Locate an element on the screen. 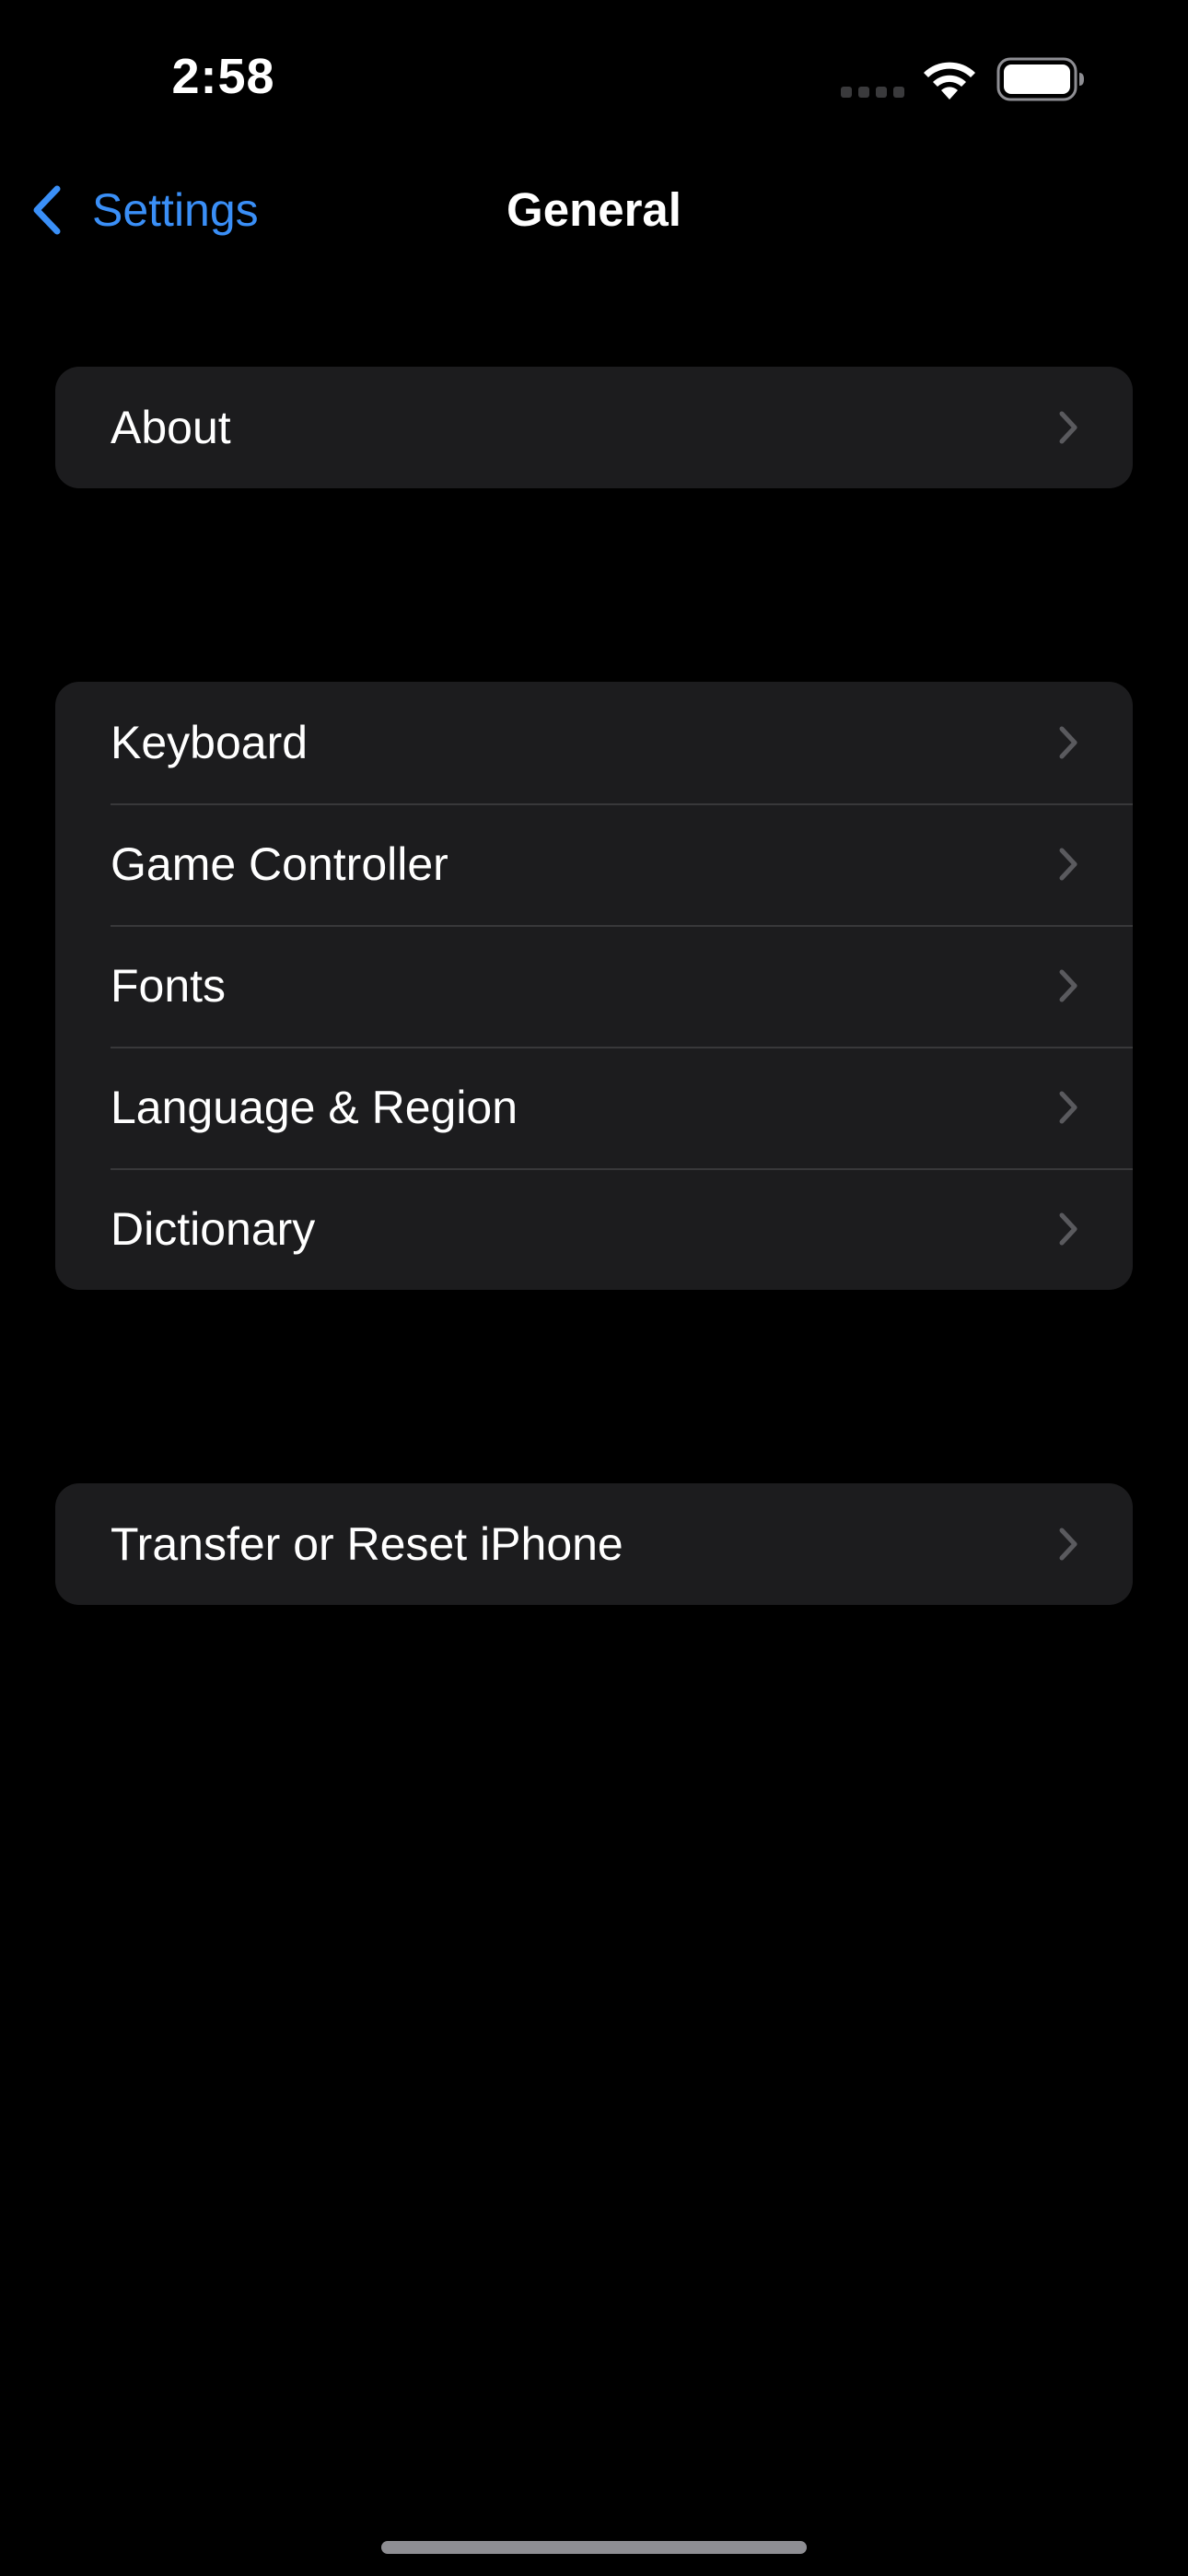  home-indicator is located at coordinates (594, 2547).